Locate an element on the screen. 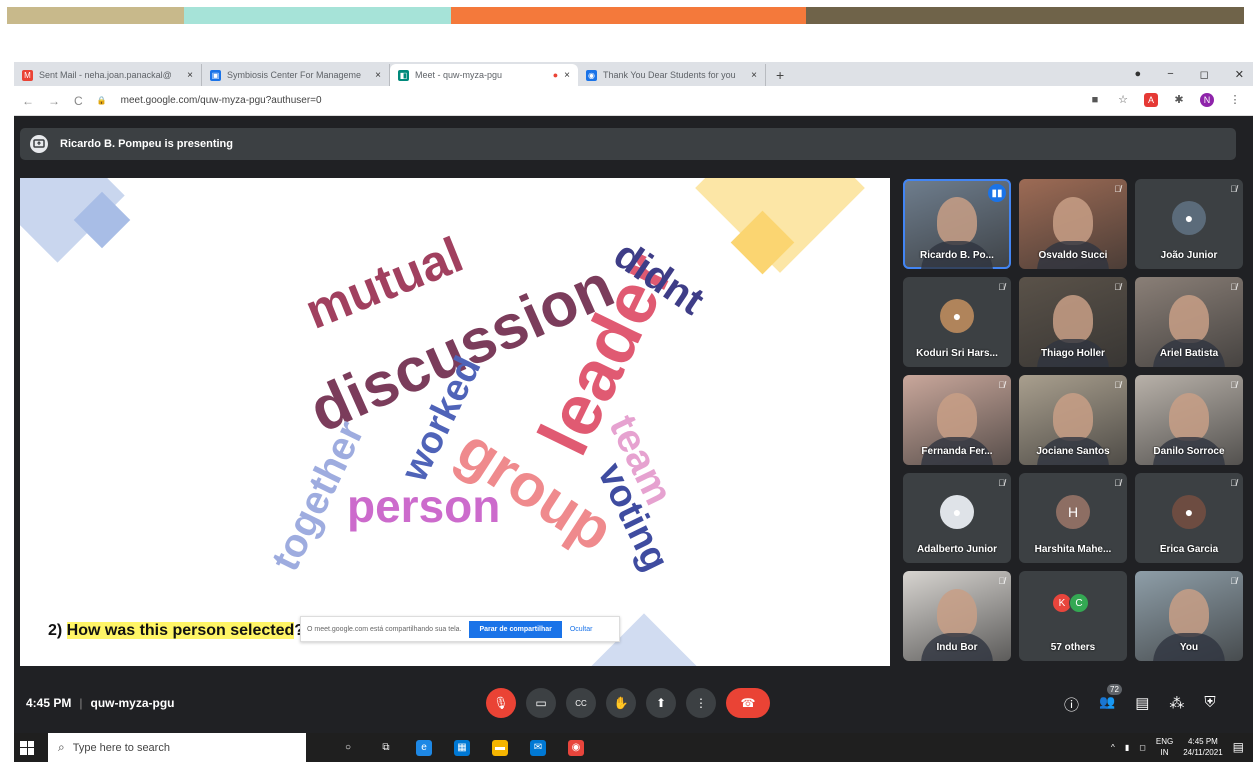 The image size is (1253, 762). participant-name: Danilo Sorroce is located at coordinates (1189, 451).